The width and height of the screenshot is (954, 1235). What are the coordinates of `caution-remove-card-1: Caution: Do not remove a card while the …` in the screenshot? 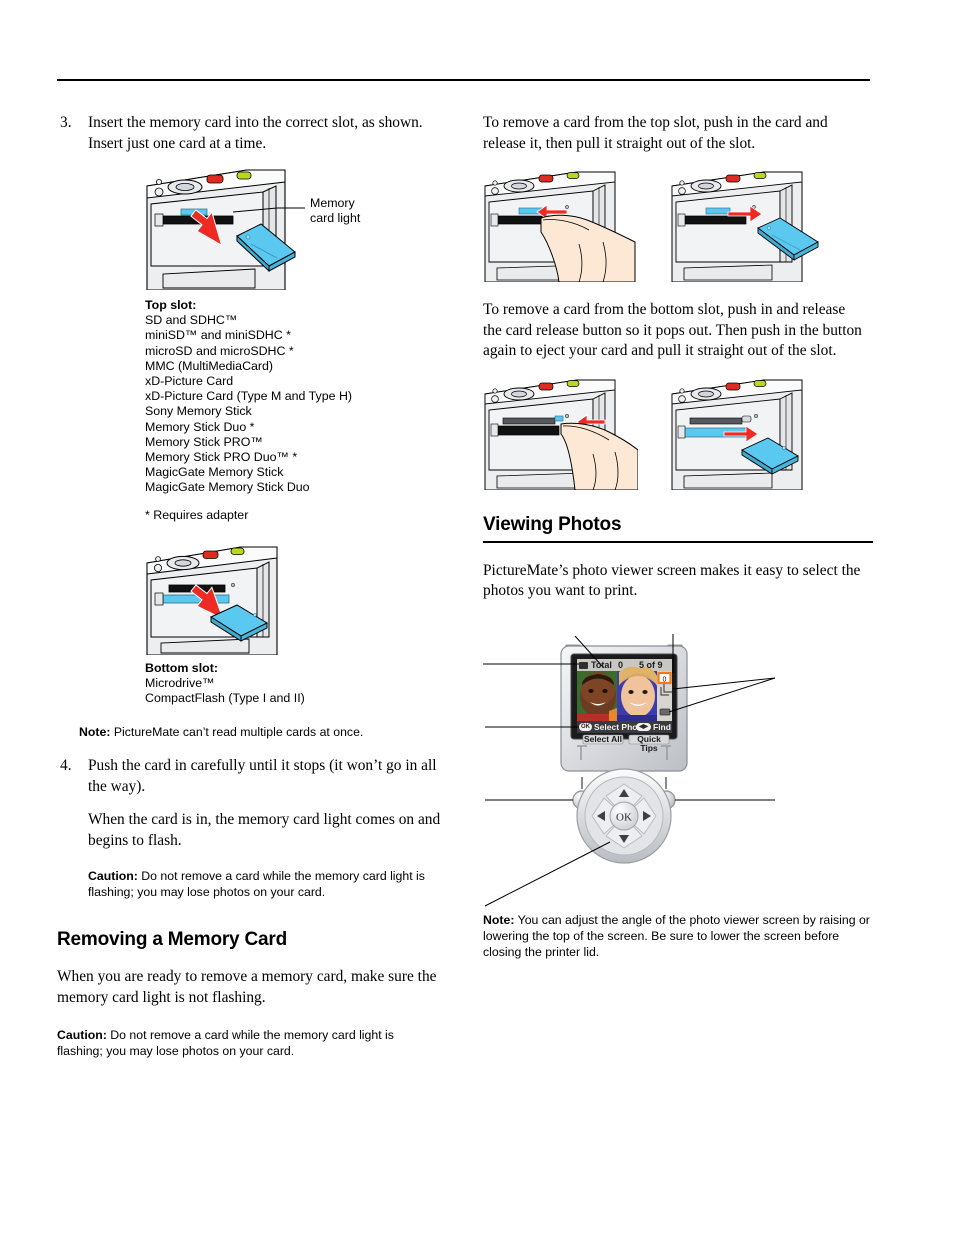 It's located at (268, 884).